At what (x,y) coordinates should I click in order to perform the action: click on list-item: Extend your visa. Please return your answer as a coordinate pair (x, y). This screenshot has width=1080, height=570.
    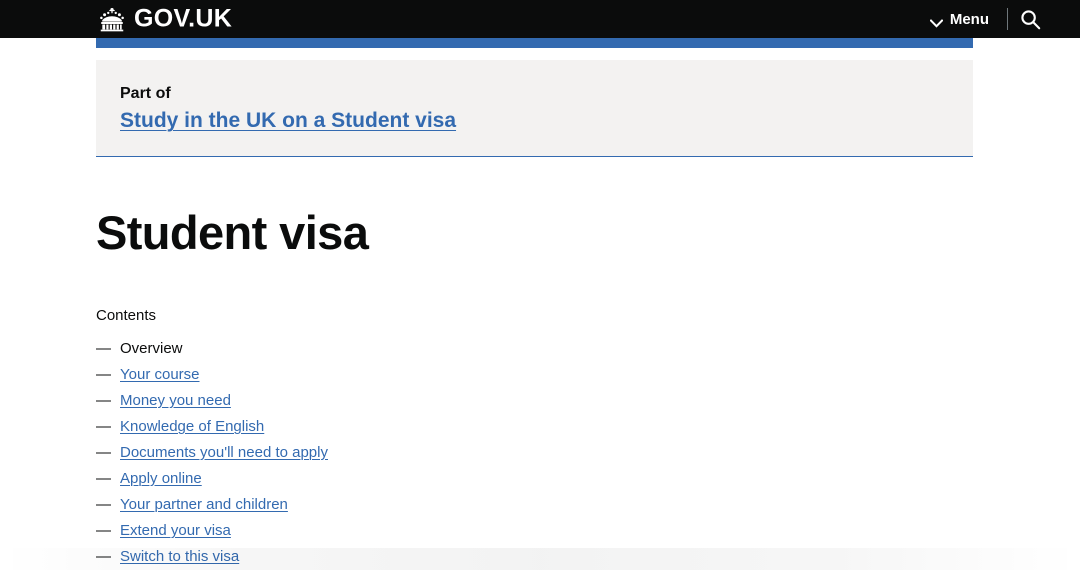
    Looking at the image, I should click on (534, 531).